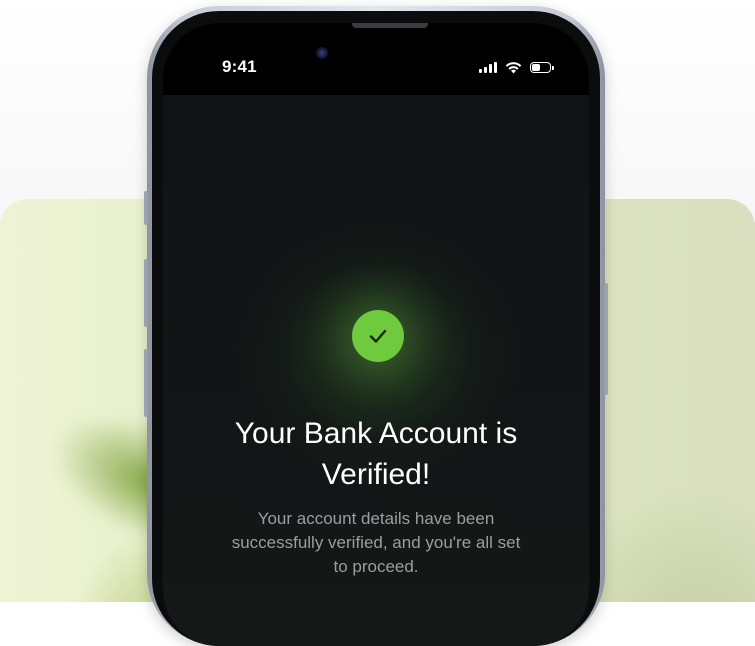  What do you see at coordinates (606, 339) in the screenshot?
I see `phone-power-button` at bounding box center [606, 339].